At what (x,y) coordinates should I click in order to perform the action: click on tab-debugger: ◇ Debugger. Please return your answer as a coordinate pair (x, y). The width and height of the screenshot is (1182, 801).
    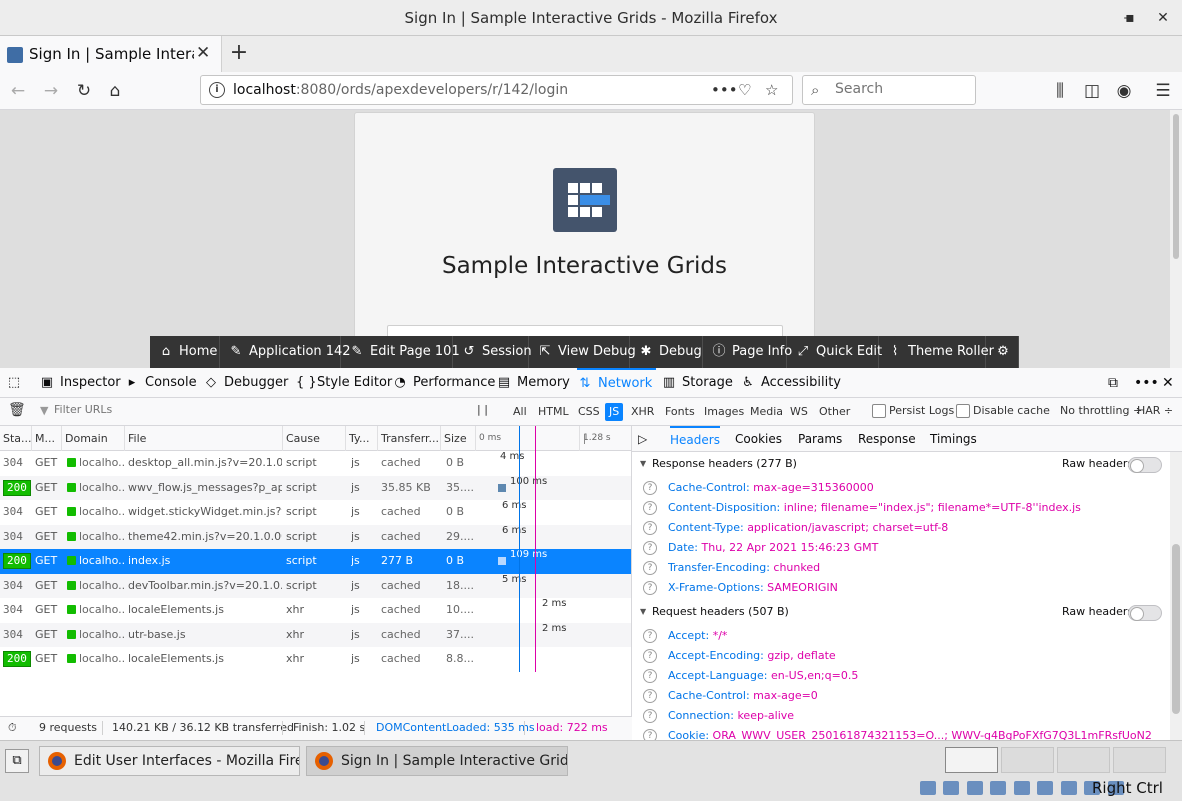
    Looking at the image, I should click on (247, 383).